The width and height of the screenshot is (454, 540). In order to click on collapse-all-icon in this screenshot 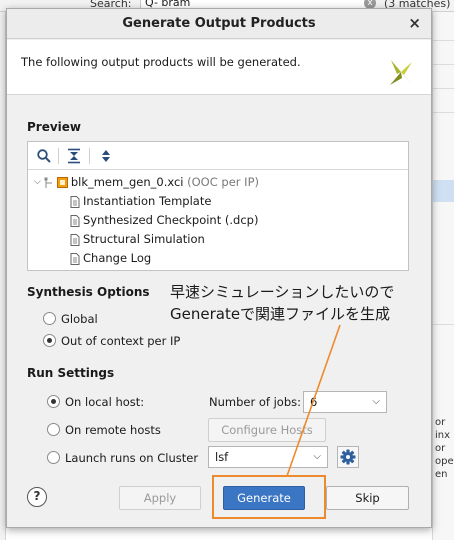, I will do `click(74, 156)`.